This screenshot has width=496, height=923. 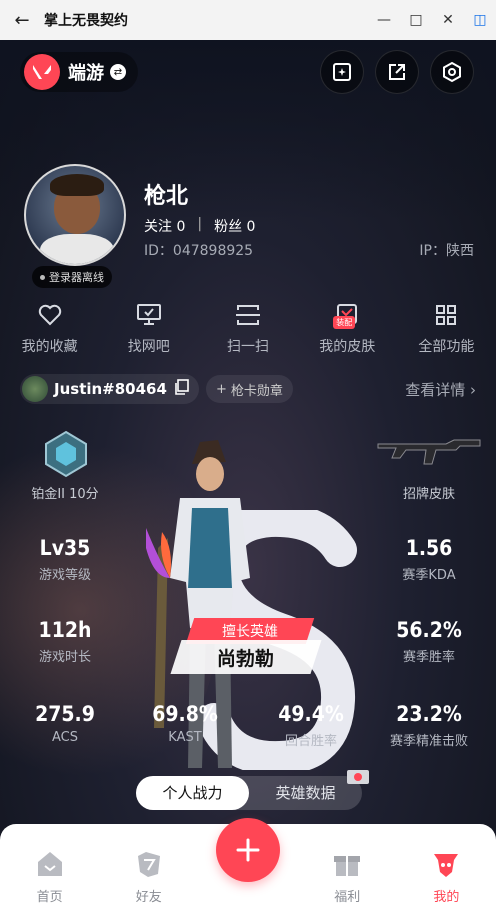 I want to click on view-details-link: 查看详情 ›, so click(x=440, y=389).